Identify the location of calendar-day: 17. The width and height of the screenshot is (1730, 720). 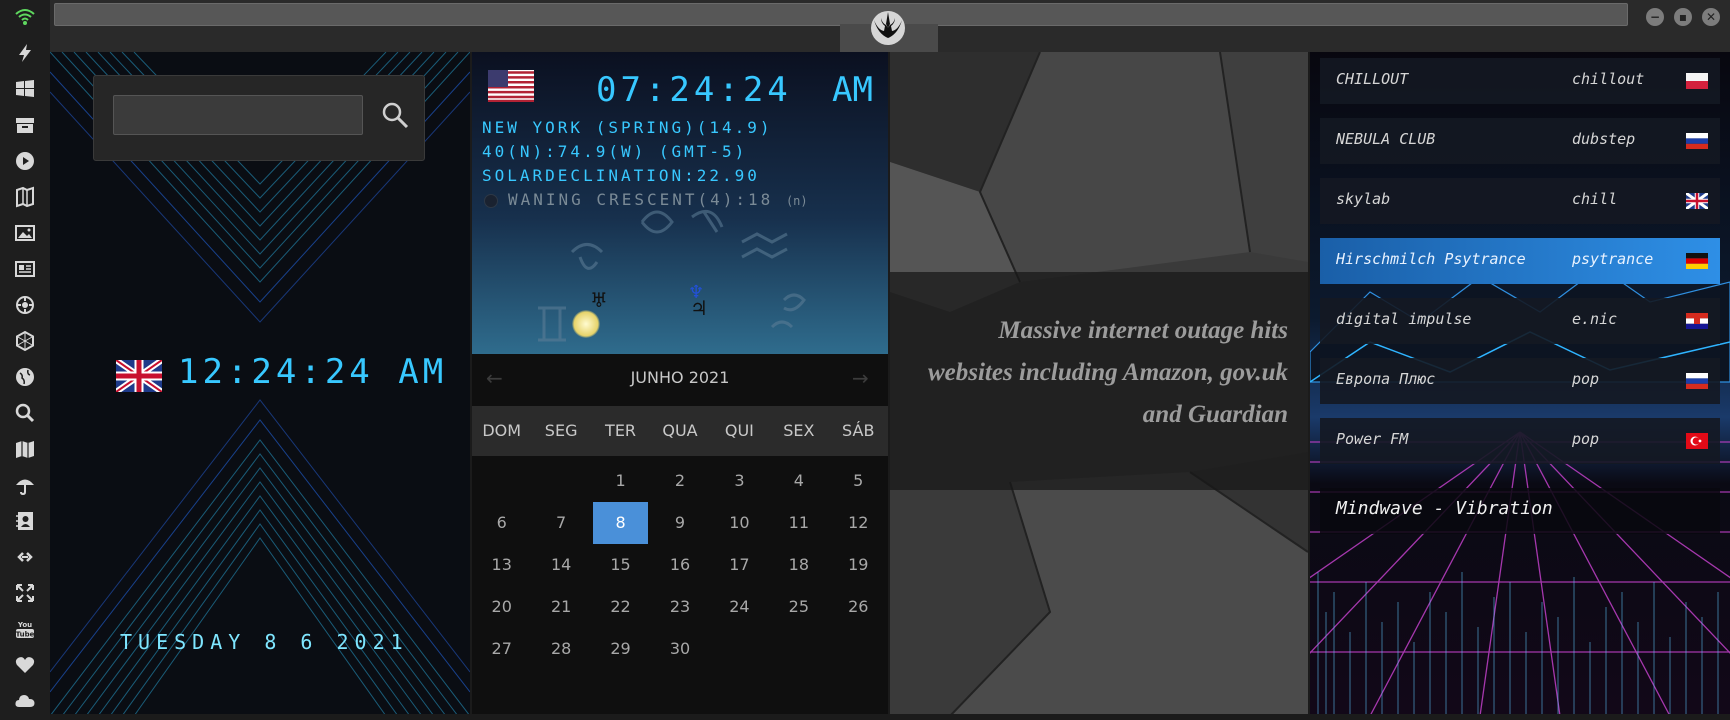
(739, 565).